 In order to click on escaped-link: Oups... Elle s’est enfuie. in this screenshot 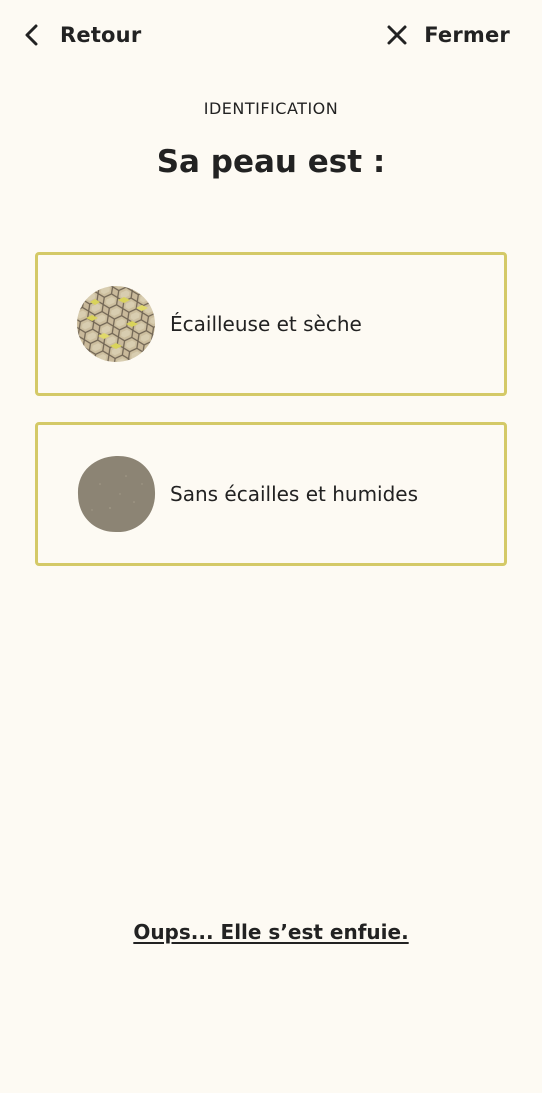, I will do `click(271, 932)`.